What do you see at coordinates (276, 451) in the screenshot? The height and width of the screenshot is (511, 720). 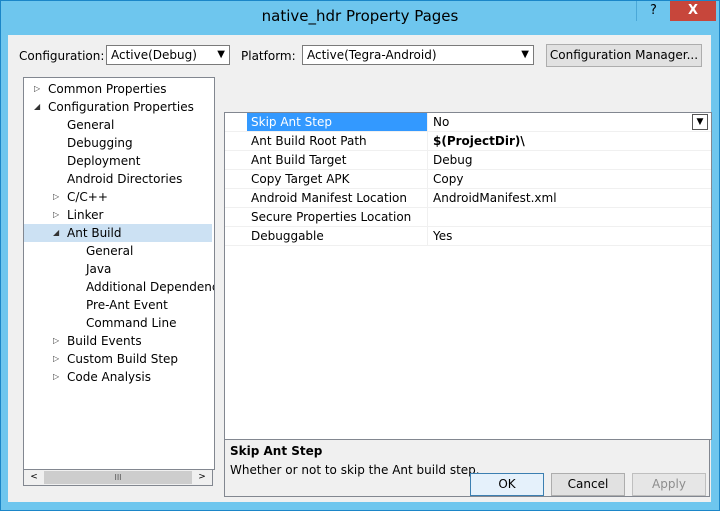 I see `description-title: Skip Ant Step` at bounding box center [276, 451].